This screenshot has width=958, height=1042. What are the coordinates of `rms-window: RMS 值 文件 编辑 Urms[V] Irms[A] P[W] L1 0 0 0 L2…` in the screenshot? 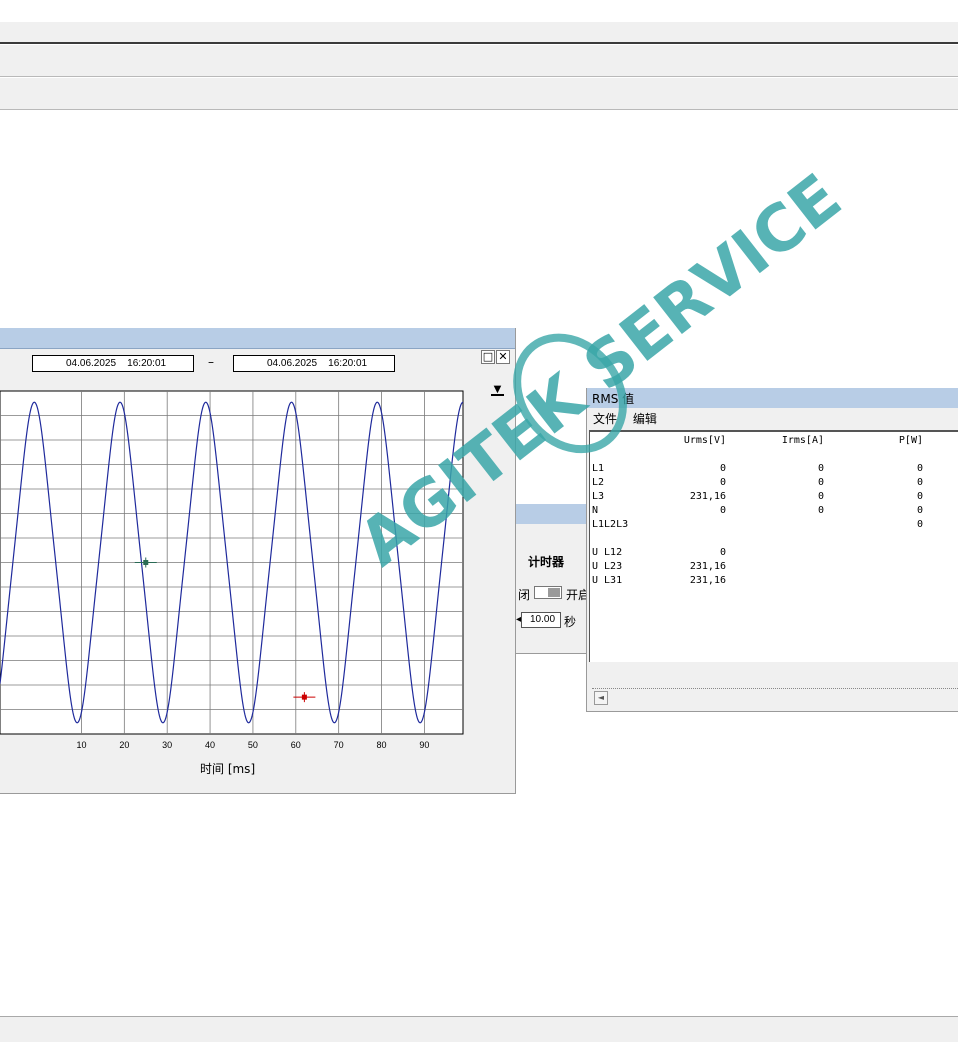 It's located at (772, 550).